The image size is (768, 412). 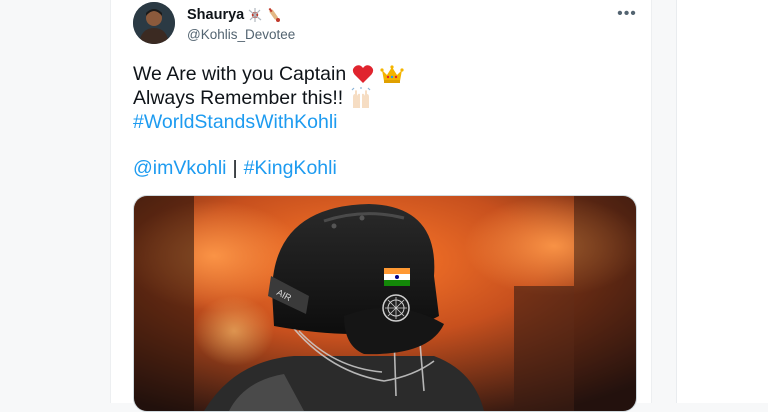 What do you see at coordinates (383, 145) in the screenshot?
I see `paragraph-break` at bounding box center [383, 145].